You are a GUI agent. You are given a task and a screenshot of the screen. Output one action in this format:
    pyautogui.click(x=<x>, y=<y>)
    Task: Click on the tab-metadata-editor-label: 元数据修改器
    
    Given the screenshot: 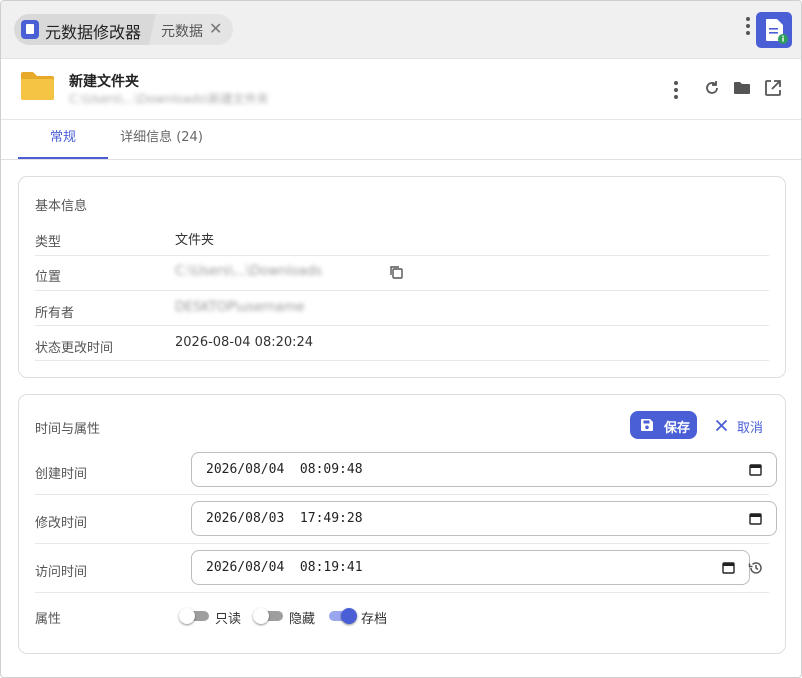 What is the action you would take?
    pyautogui.click(x=93, y=32)
    